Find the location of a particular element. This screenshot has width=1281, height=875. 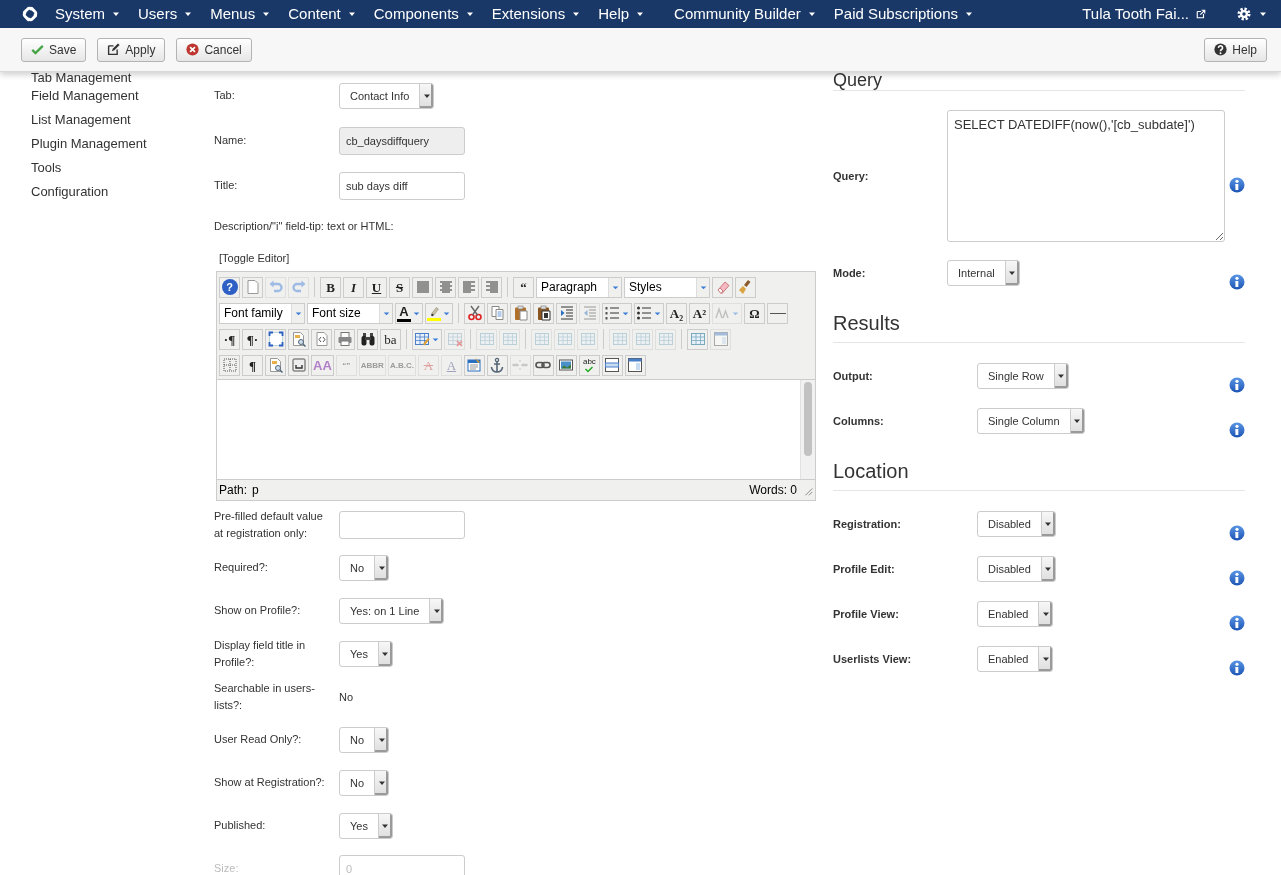

menu-item: Paid Subscriptions is located at coordinates (903, 14).